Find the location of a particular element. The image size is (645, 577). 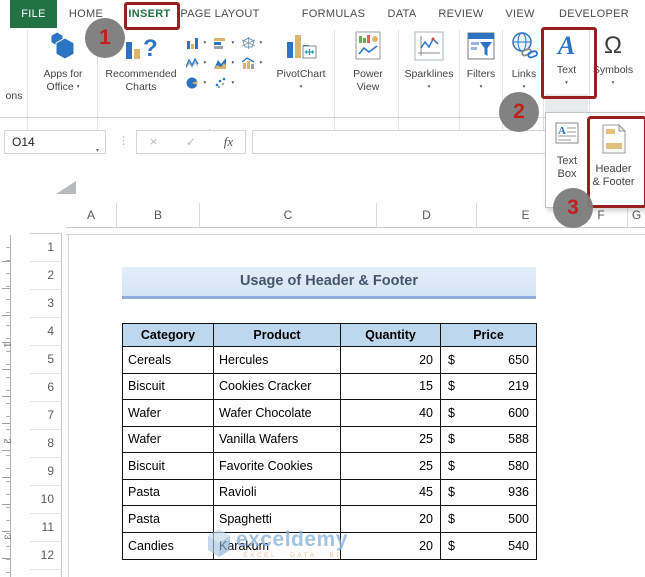

ruler-mark: 2 is located at coordinates (7, 441).